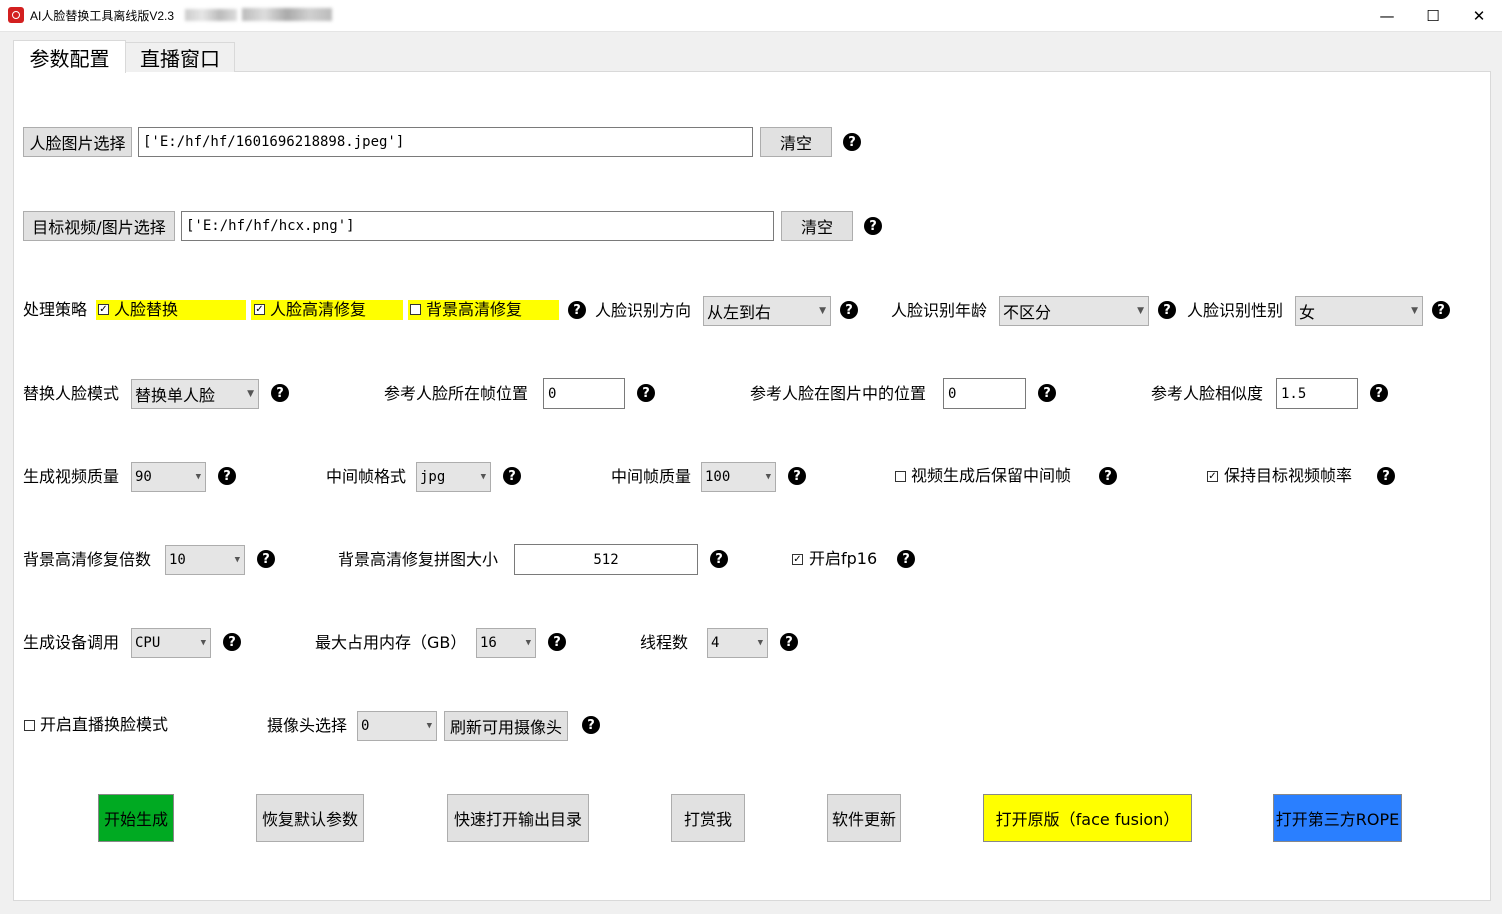  I want to click on ref-position-field: 0, so click(984, 393).